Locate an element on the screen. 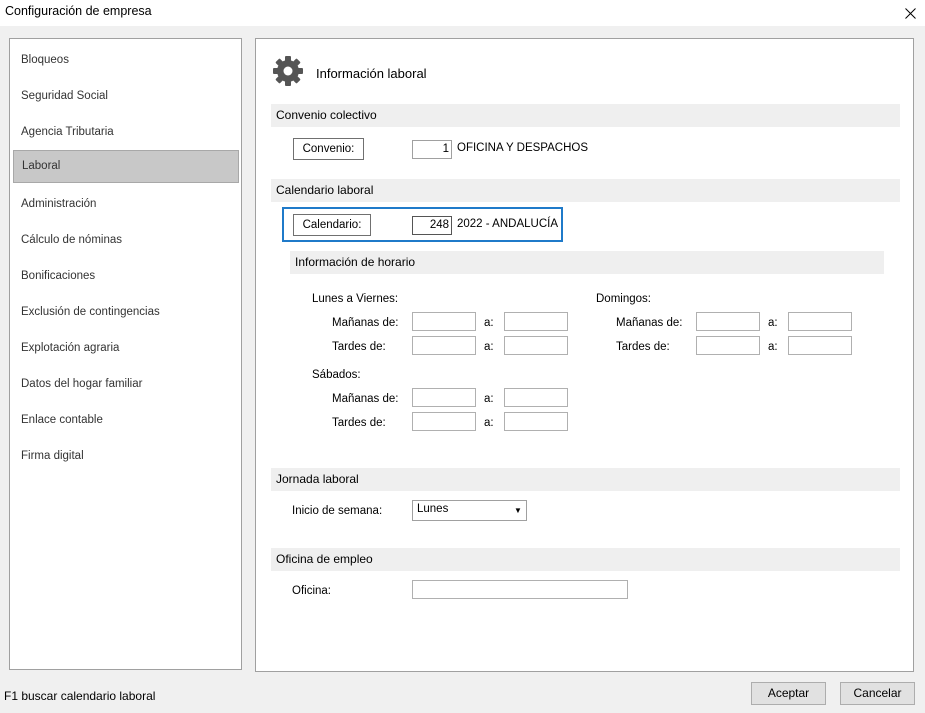 Image resolution: width=925 pixels, height=713 pixels. weekdays-afternoon-to-input is located at coordinates (536, 345).